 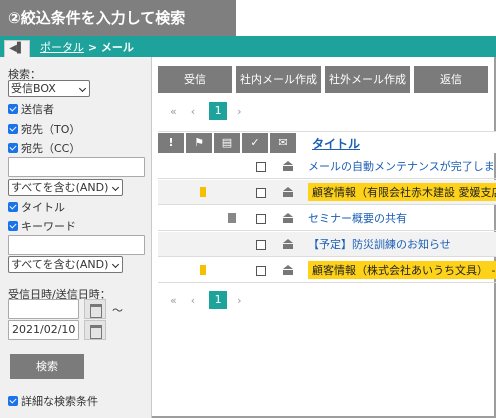 I want to click on memo-icon, so click(x=232, y=218).